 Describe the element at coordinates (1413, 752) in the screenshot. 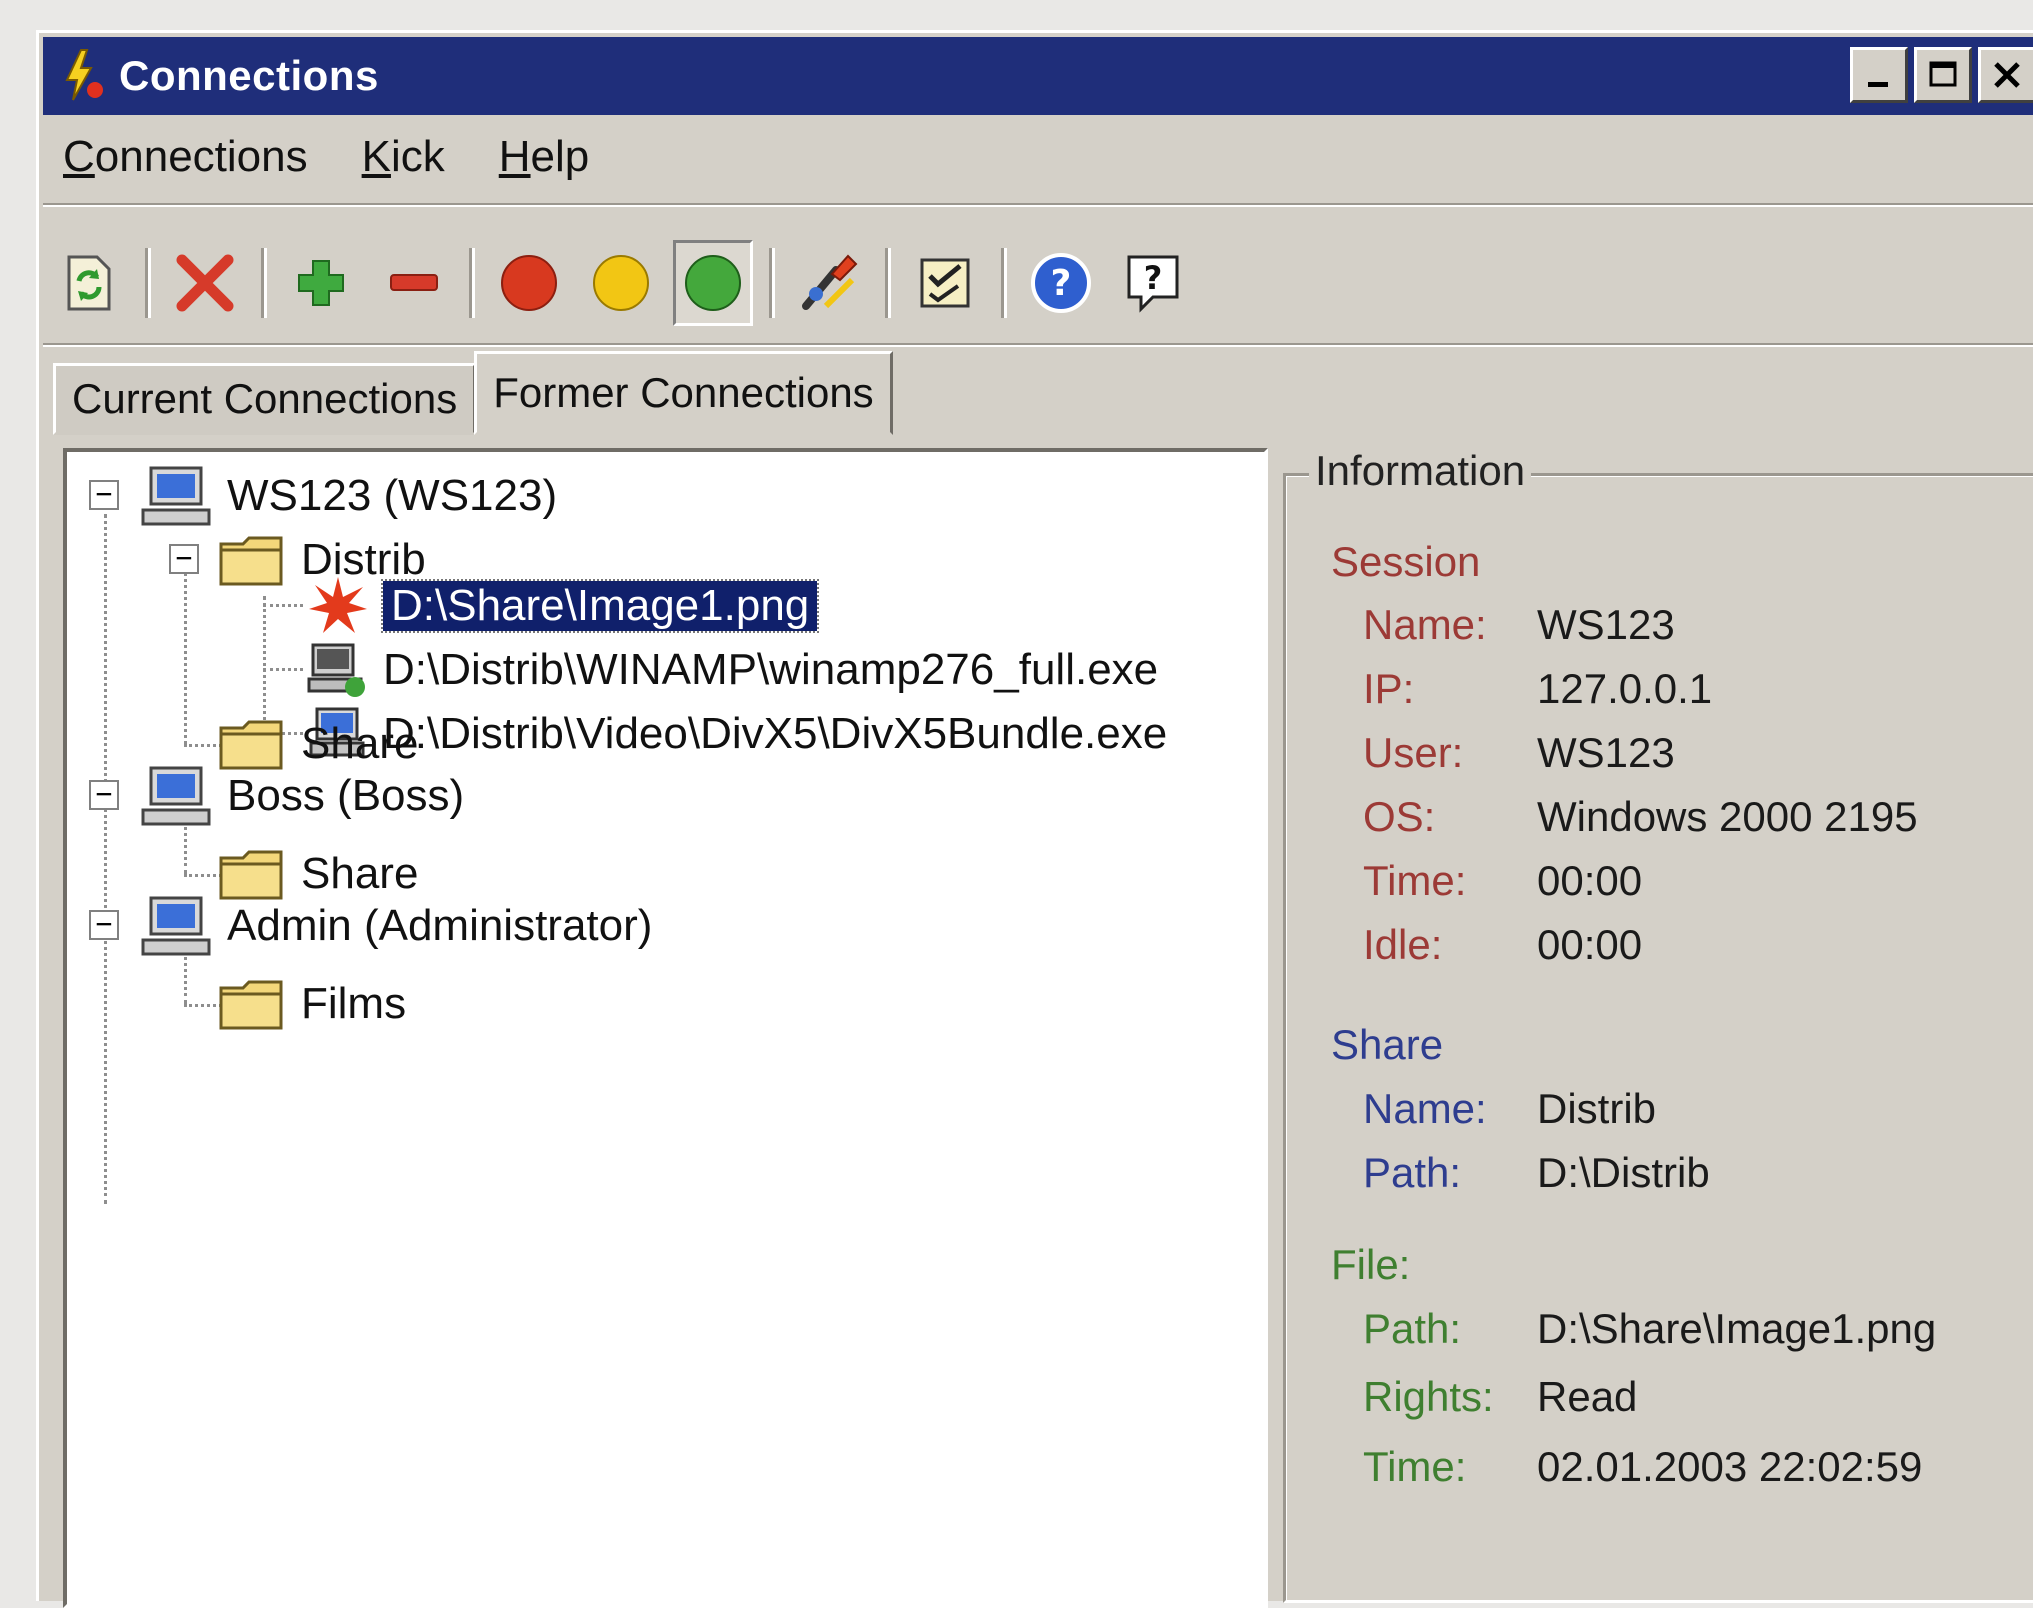

I see `session-user-label: User:` at that location.